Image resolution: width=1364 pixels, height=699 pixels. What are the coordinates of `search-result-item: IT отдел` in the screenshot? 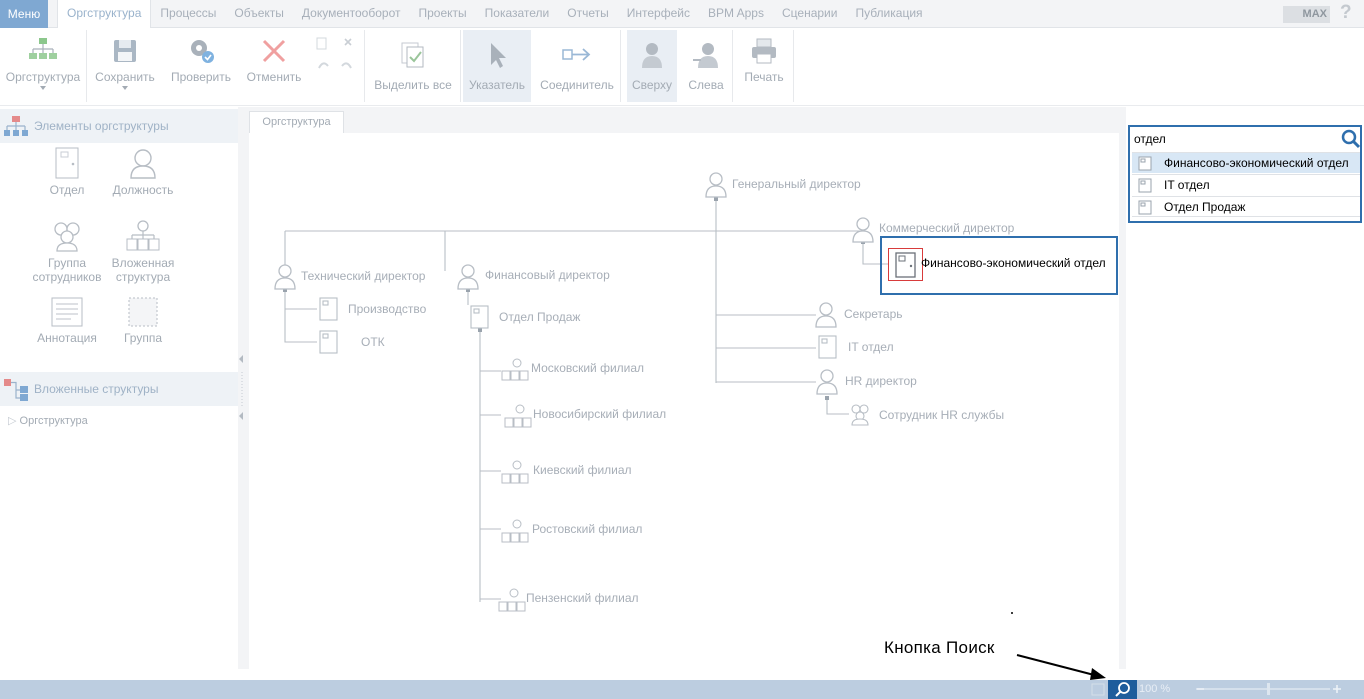 It's located at (1246, 184).